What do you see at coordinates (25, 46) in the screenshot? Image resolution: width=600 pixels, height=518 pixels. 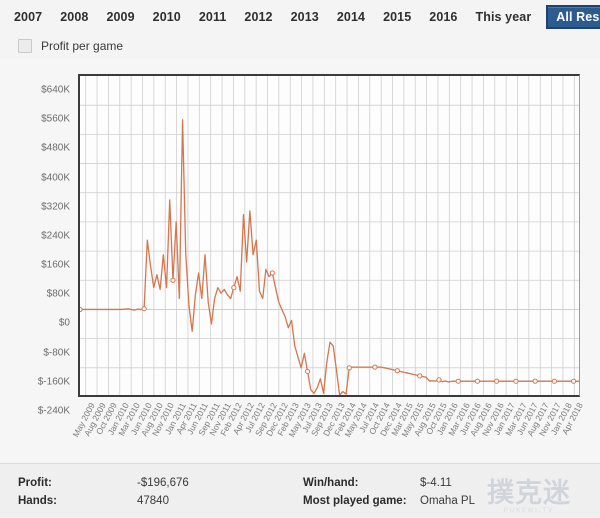 I see `profit-per-game-checkbox` at bounding box center [25, 46].